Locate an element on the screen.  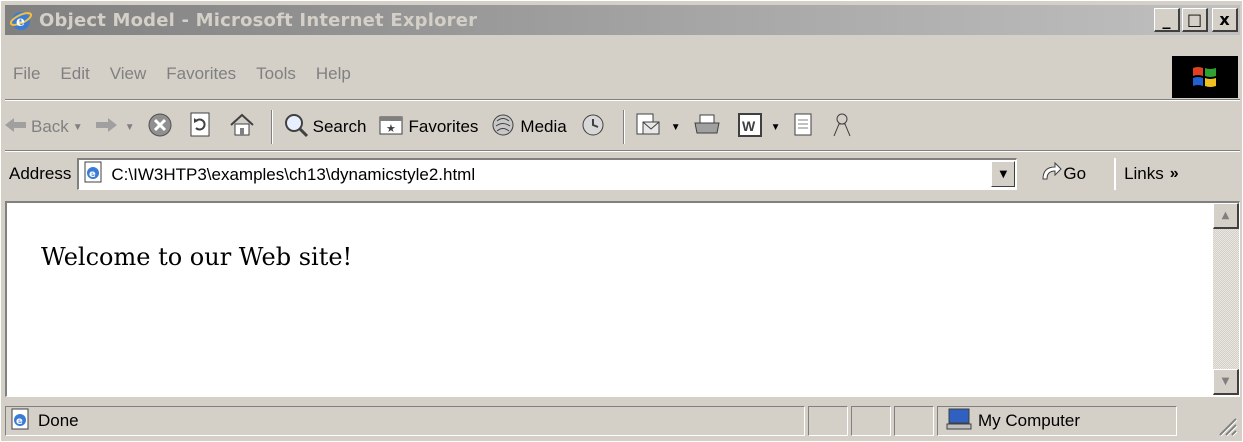
home-button is located at coordinates (244, 127).